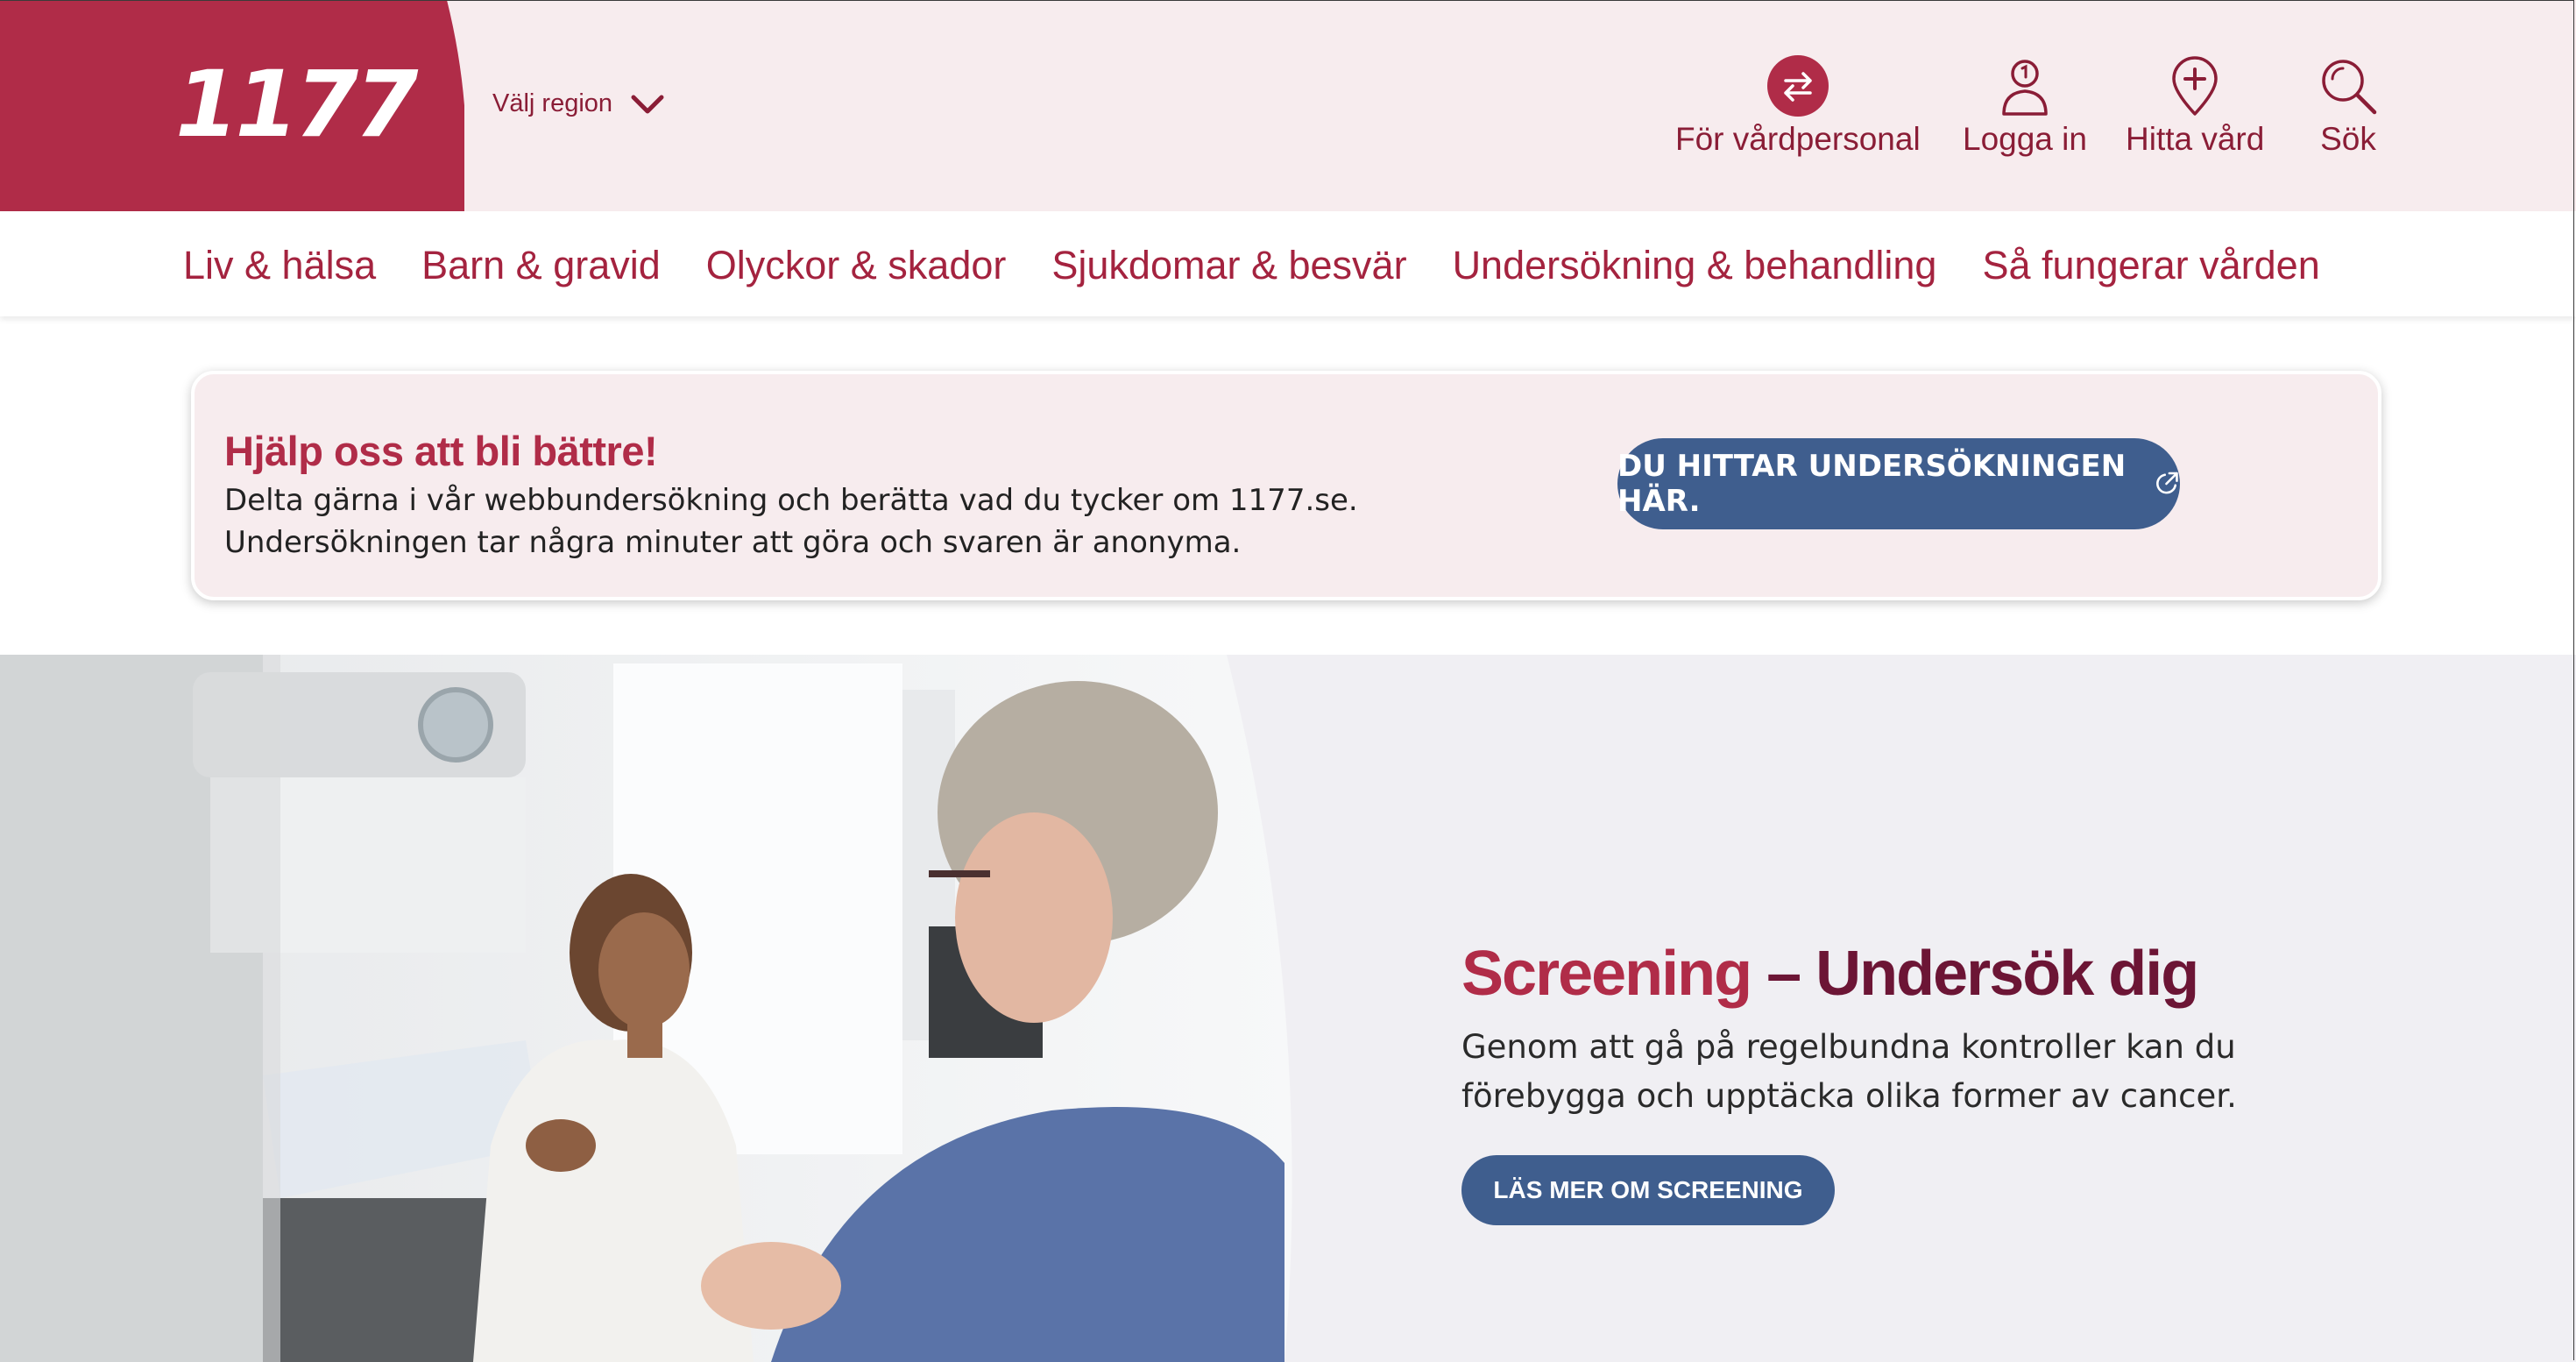  I want to click on nav-item-undersokning-behandling: Undersökning & behandling, so click(1695, 265).